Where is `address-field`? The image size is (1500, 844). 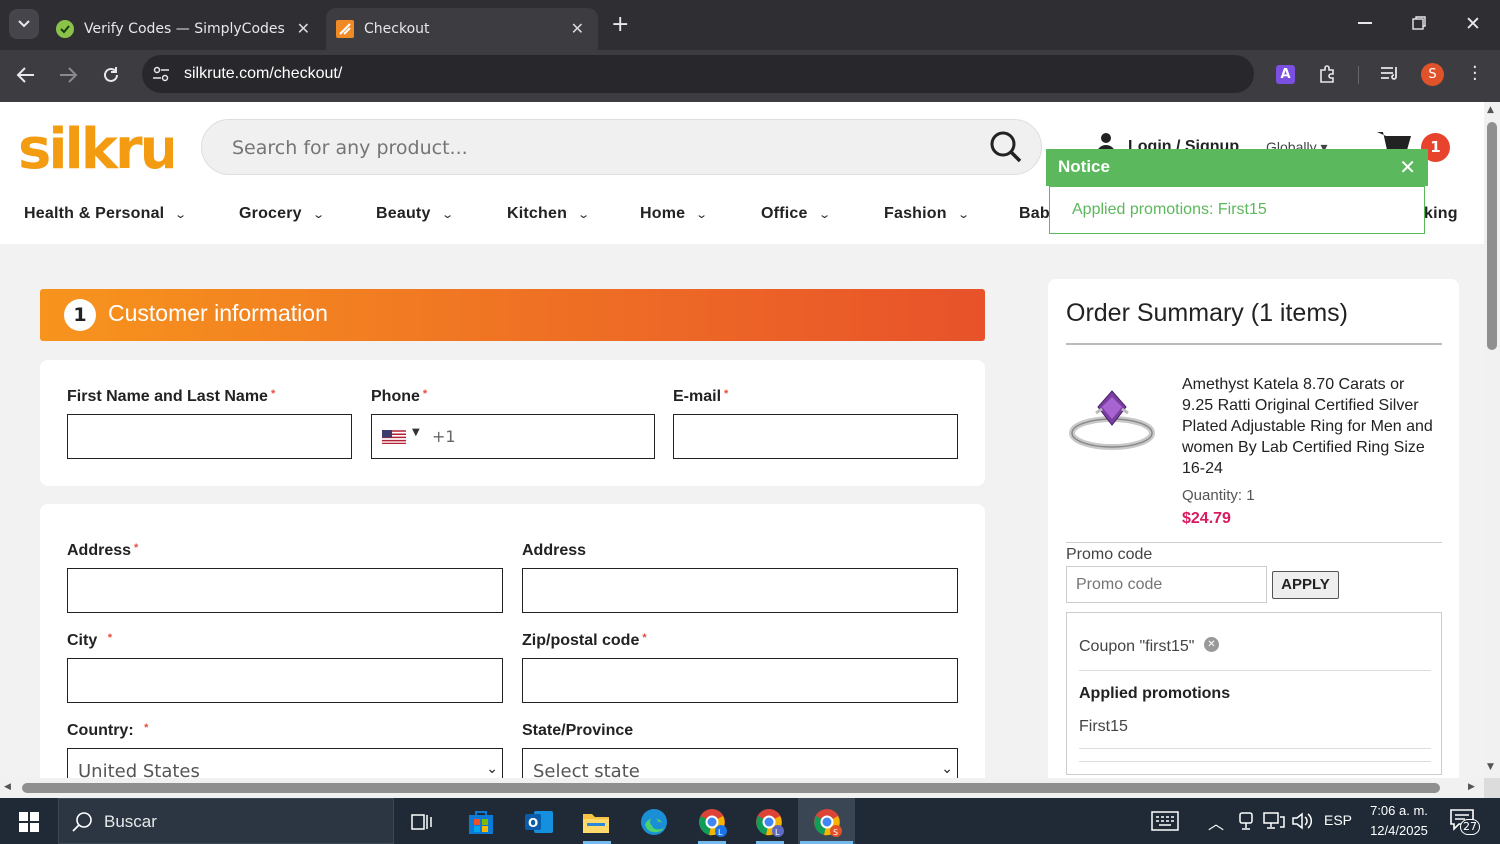 address-field is located at coordinates (285, 590).